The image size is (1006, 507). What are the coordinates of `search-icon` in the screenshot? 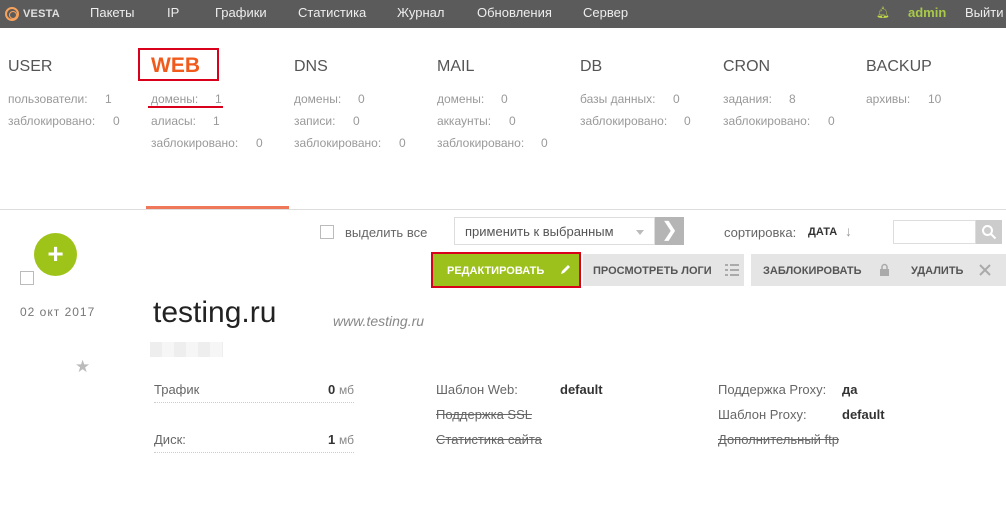 It's located at (989, 232).